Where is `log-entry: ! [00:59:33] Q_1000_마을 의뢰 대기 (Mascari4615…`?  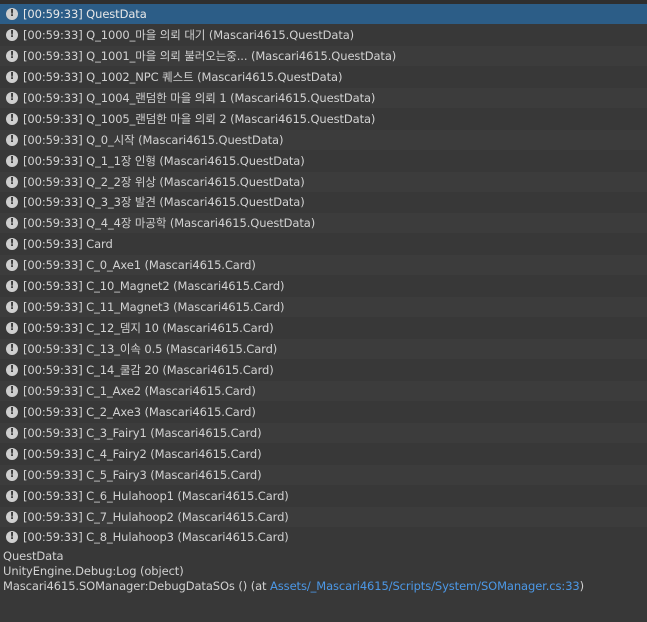
log-entry: ! [00:59:33] Q_1000_마을 의뢰 대기 (Mascari4615… is located at coordinates (323, 34).